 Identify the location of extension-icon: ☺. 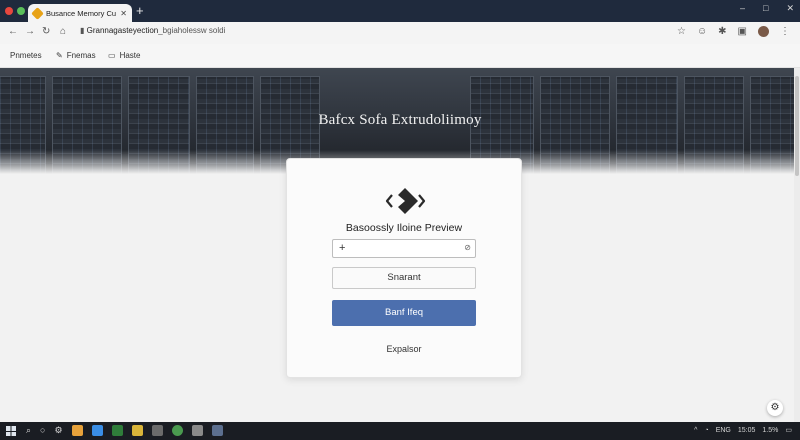
(702, 31).